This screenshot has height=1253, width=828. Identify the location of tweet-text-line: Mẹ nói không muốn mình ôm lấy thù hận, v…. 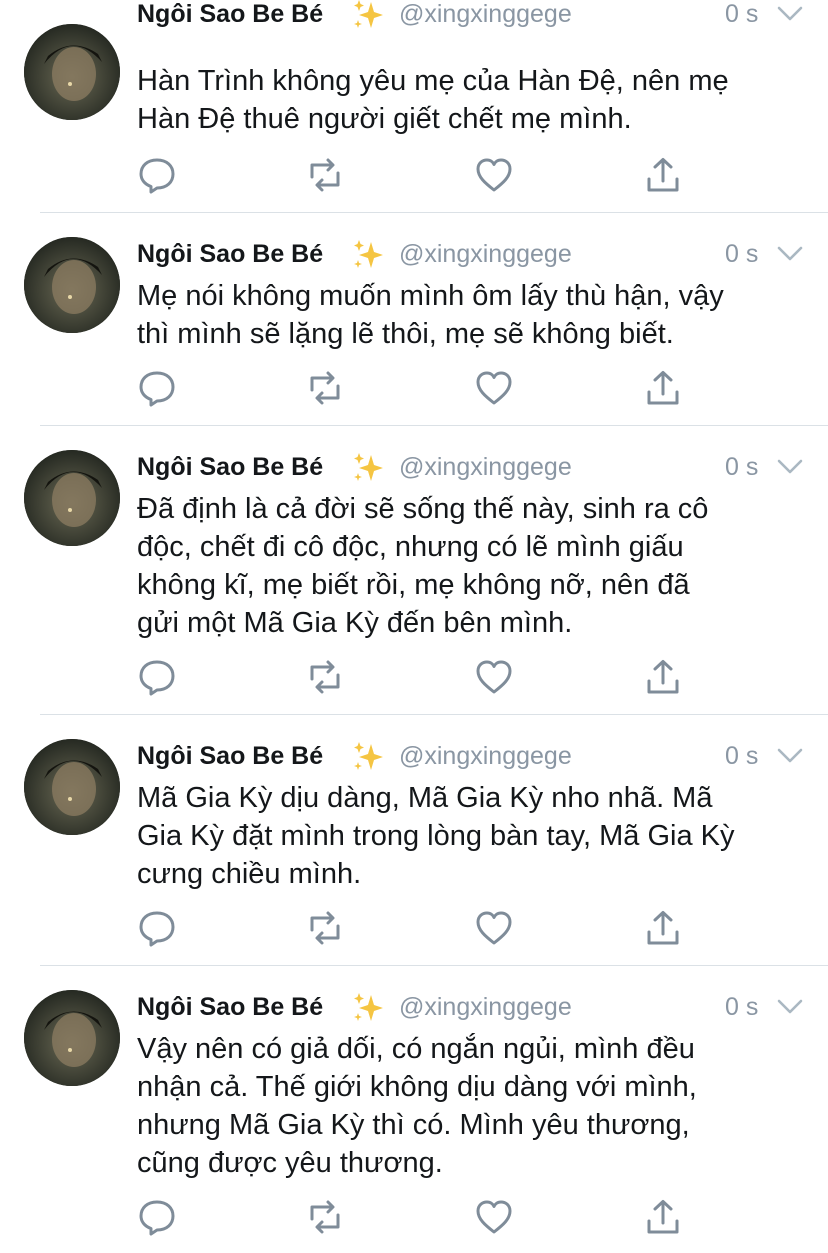
(430, 296).